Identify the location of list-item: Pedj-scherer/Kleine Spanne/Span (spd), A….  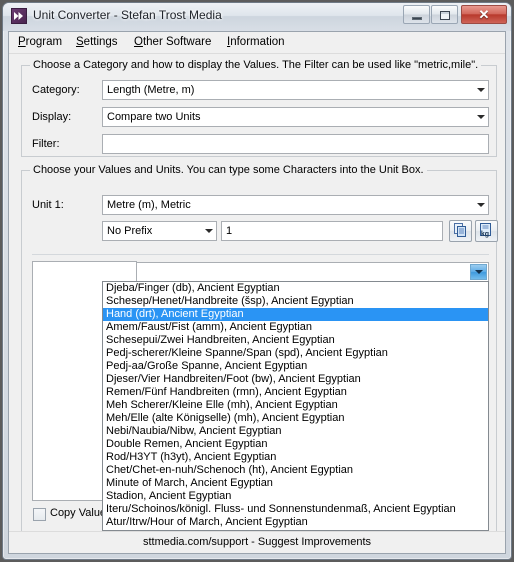
(295, 353).